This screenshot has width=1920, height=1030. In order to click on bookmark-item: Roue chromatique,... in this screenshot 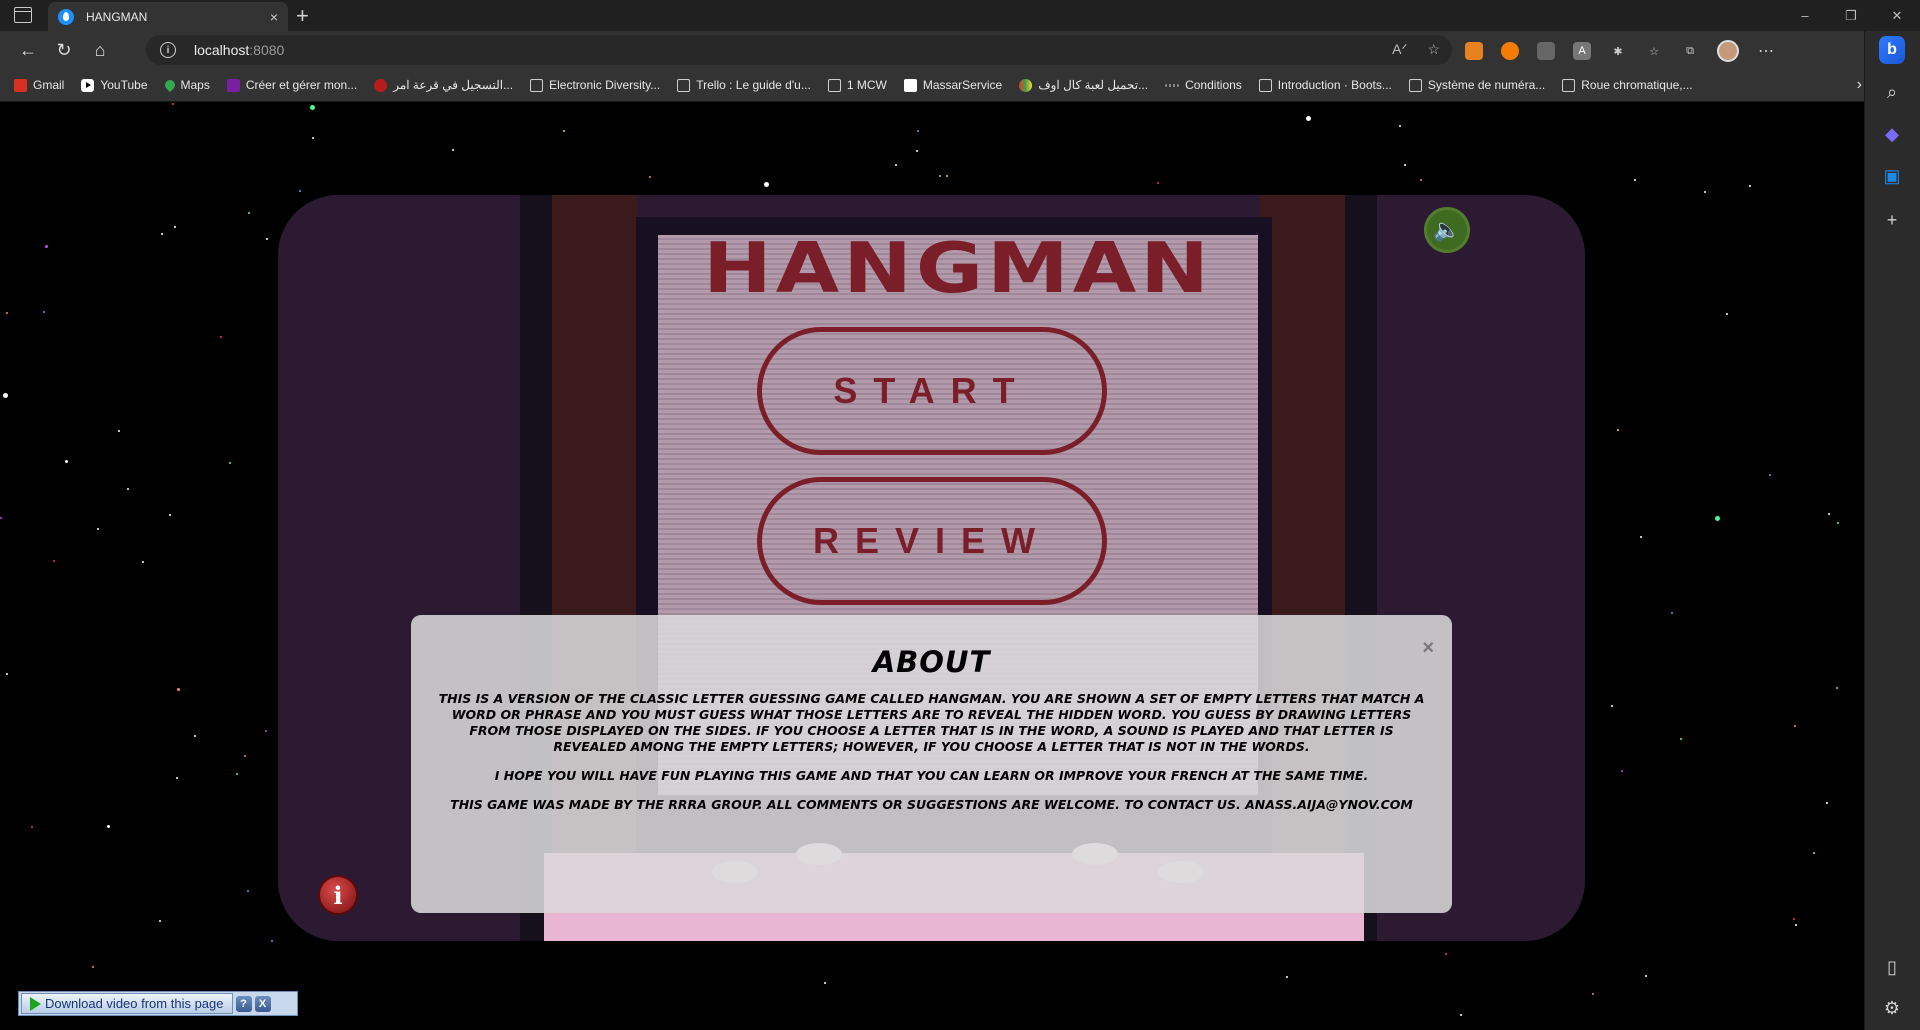, I will do `click(1627, 85)`.